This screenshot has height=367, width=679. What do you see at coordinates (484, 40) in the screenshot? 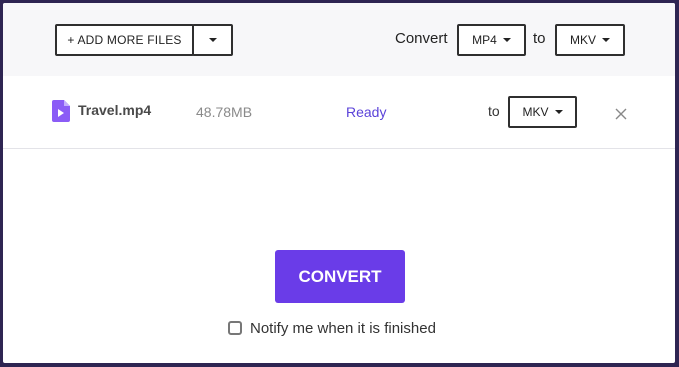
I see `source-format-value: MP4` at bounding box center [484, 40].